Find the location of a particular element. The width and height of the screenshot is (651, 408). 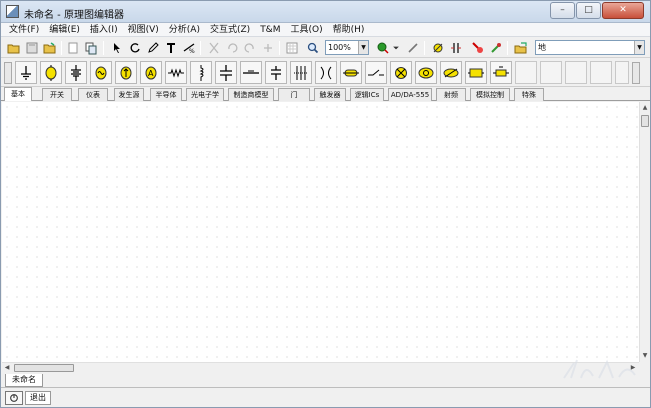

probe-green-icon is located at coordinates (496, 48).